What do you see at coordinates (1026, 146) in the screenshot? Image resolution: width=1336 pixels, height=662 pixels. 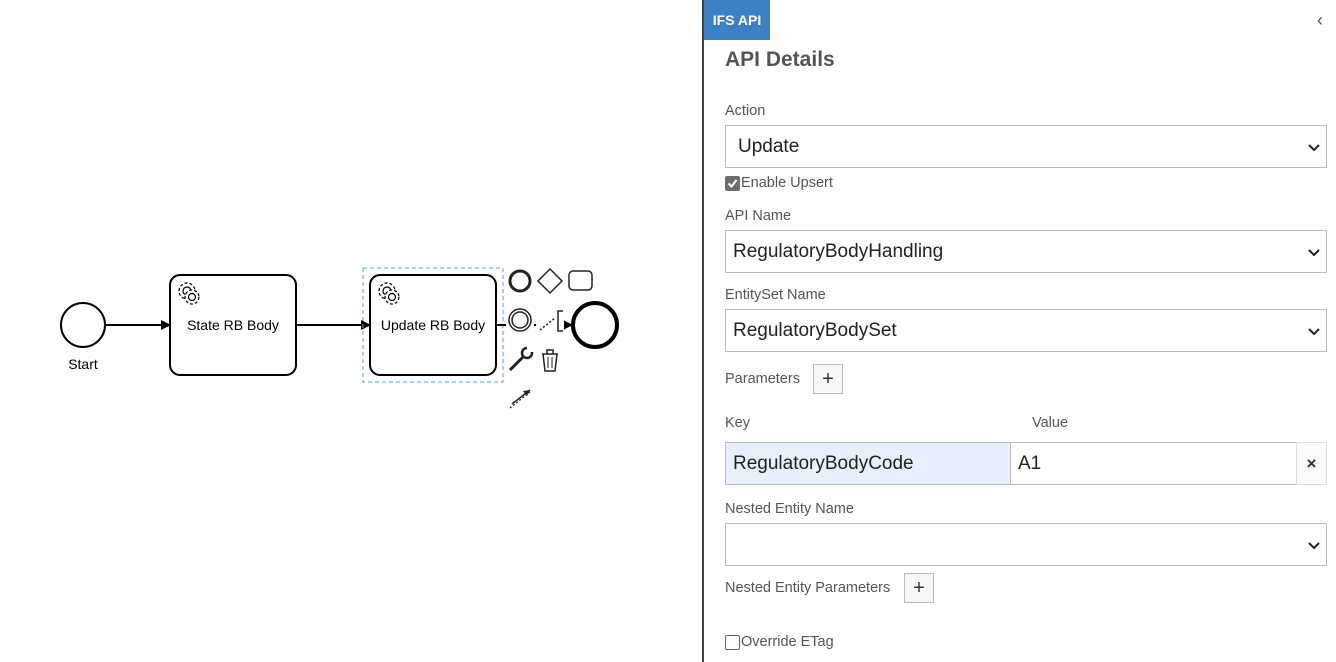 I see `action-select: Update` at bounding box center [1026, 146].